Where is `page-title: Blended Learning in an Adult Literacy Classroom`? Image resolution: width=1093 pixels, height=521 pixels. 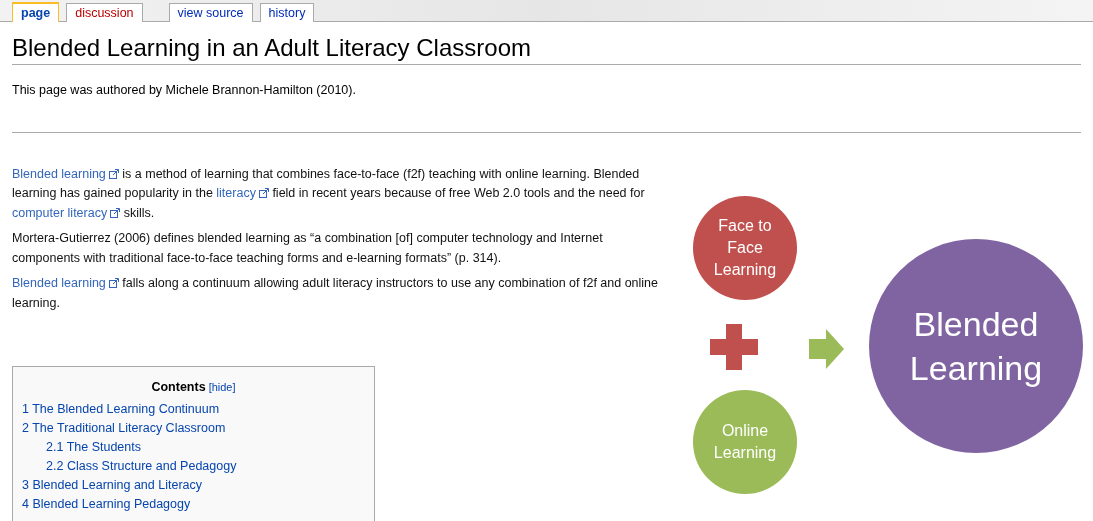 page-title: Blended Learning in an Adult Literacy Classroom is located at coordinates (546, 49).